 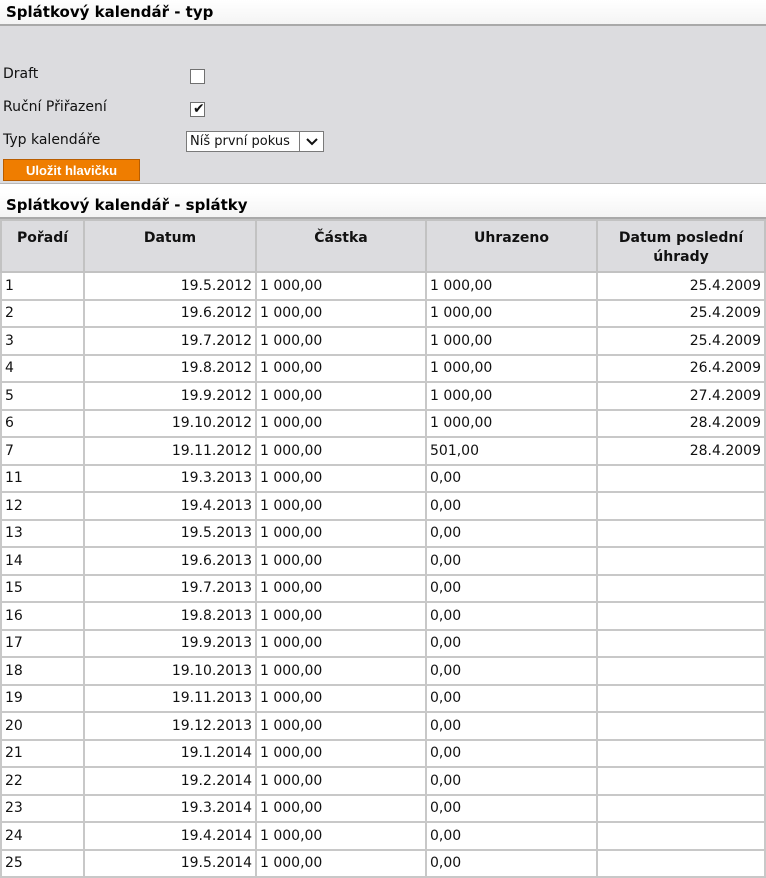 What do you see at coordinates (42, 671) in the screenshot?
I see `cell-order: 18` at bounding box center [42, 671].